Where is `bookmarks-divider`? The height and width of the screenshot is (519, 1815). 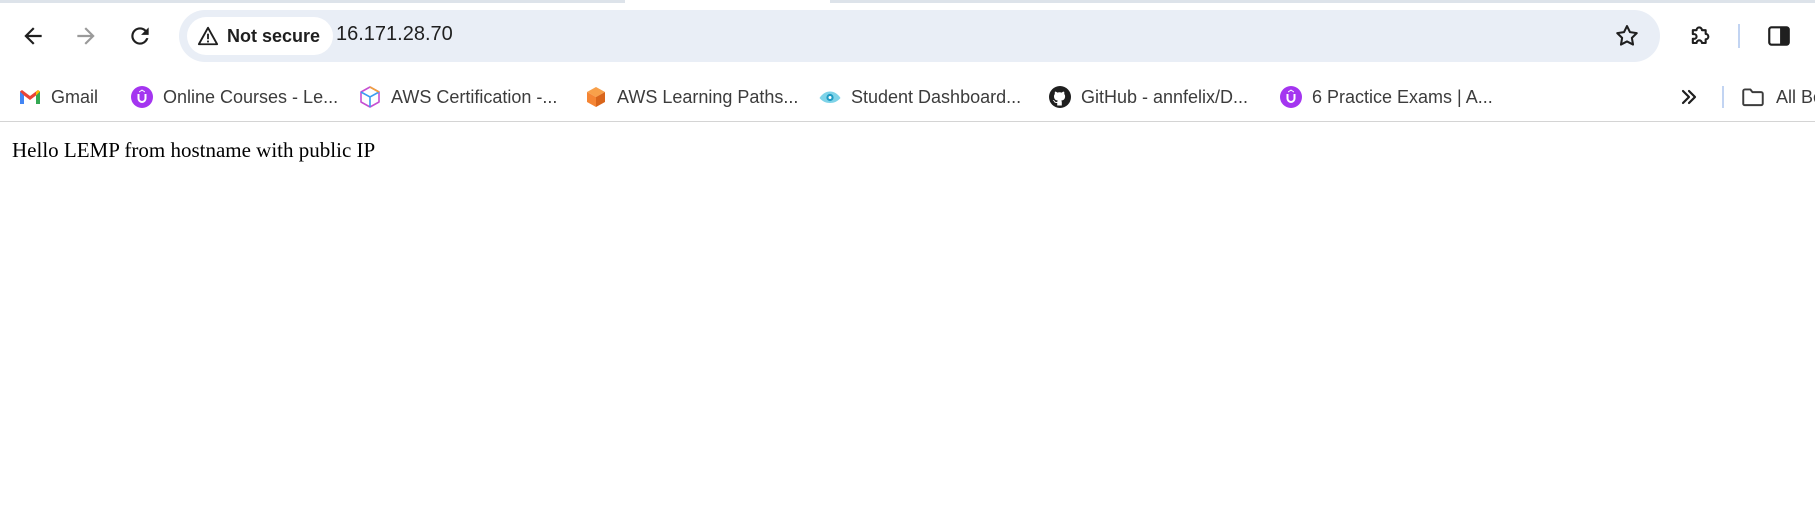
bookmarks-divider is located at coordinates (1723, 97).